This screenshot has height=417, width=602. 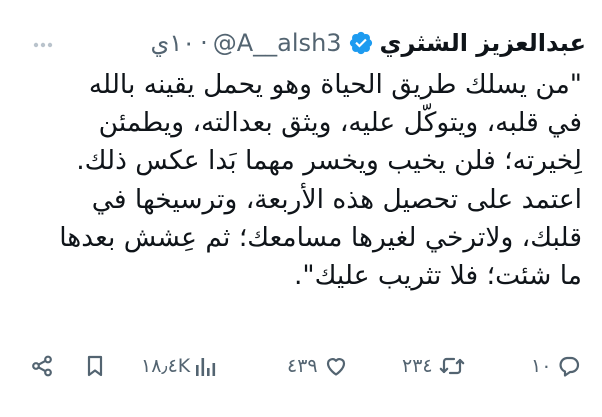 What do you see at coordinates (417, 366) in the screenshot?
I see `retweets-count: ٢٣٤` at bounding box center [417, 366].